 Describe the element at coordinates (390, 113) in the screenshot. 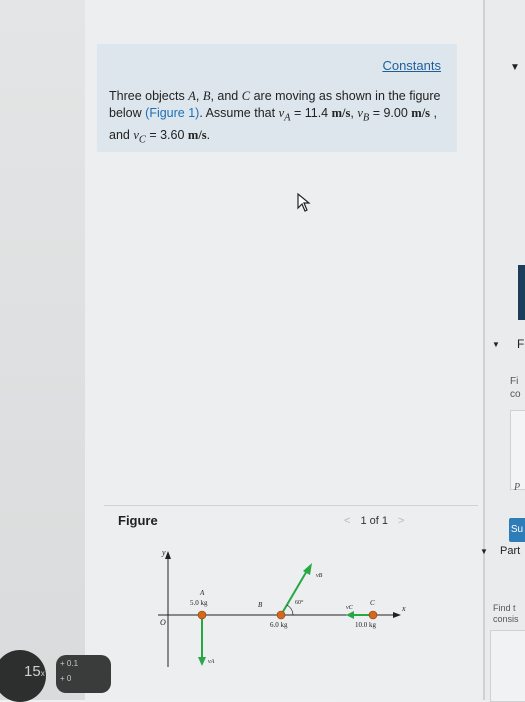

I see `vb-value: = 9.00` at that location.